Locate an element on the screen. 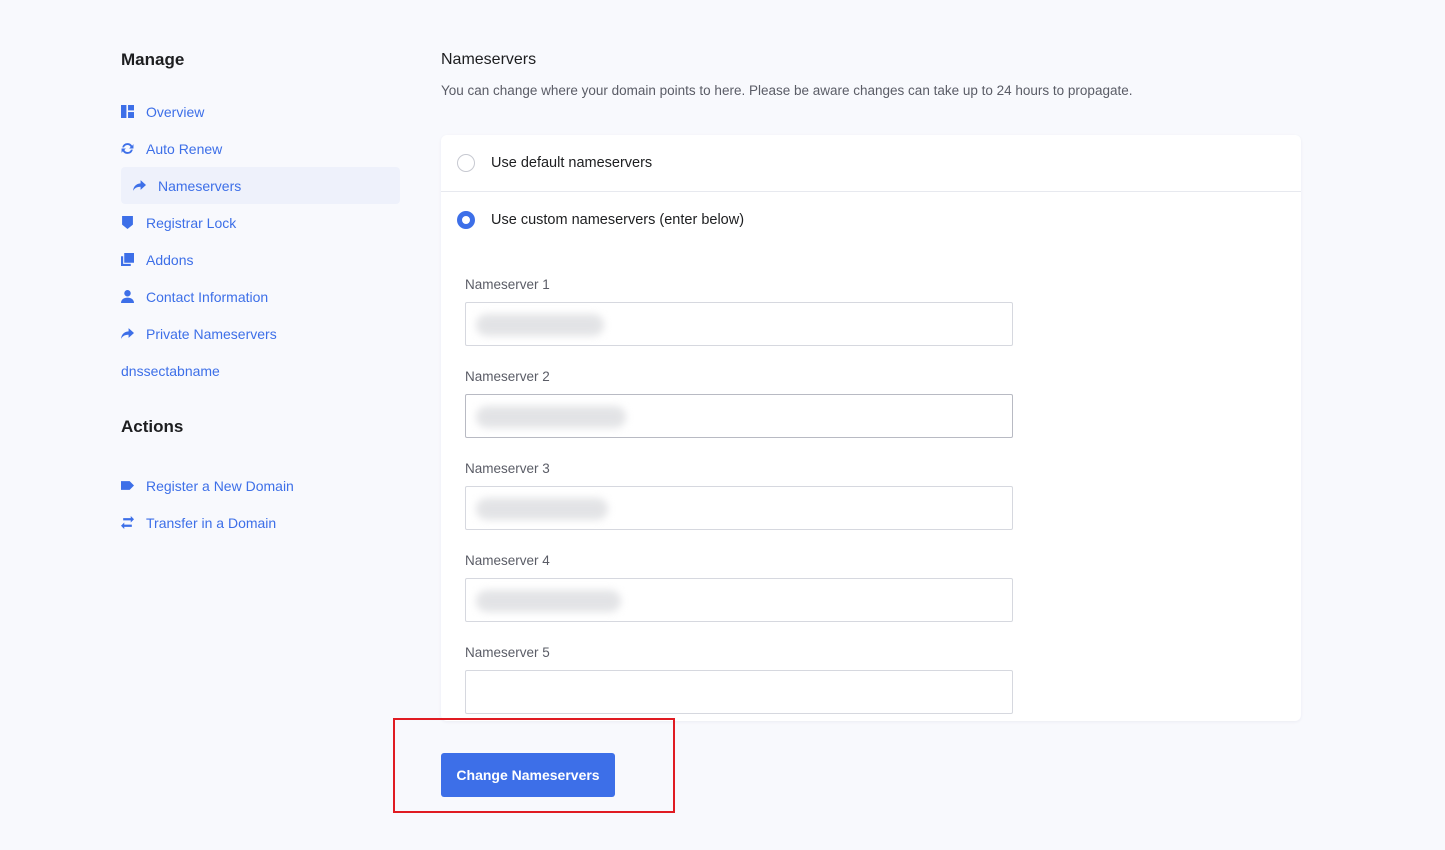 This screenshot has height=850, width=1445. sidebar-item-label: dnssectabname is located at coordinates (170, 370).